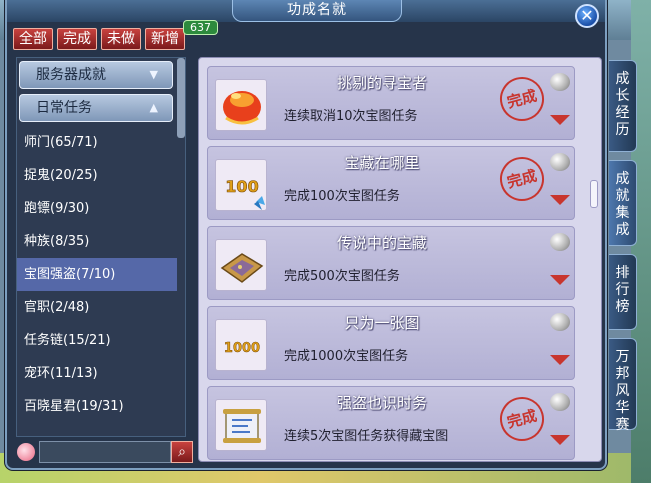  Describe the element at coordinates (342, 276) in the screenshot. I see `achievement-desc: 完成500次宝图任务` at that location.